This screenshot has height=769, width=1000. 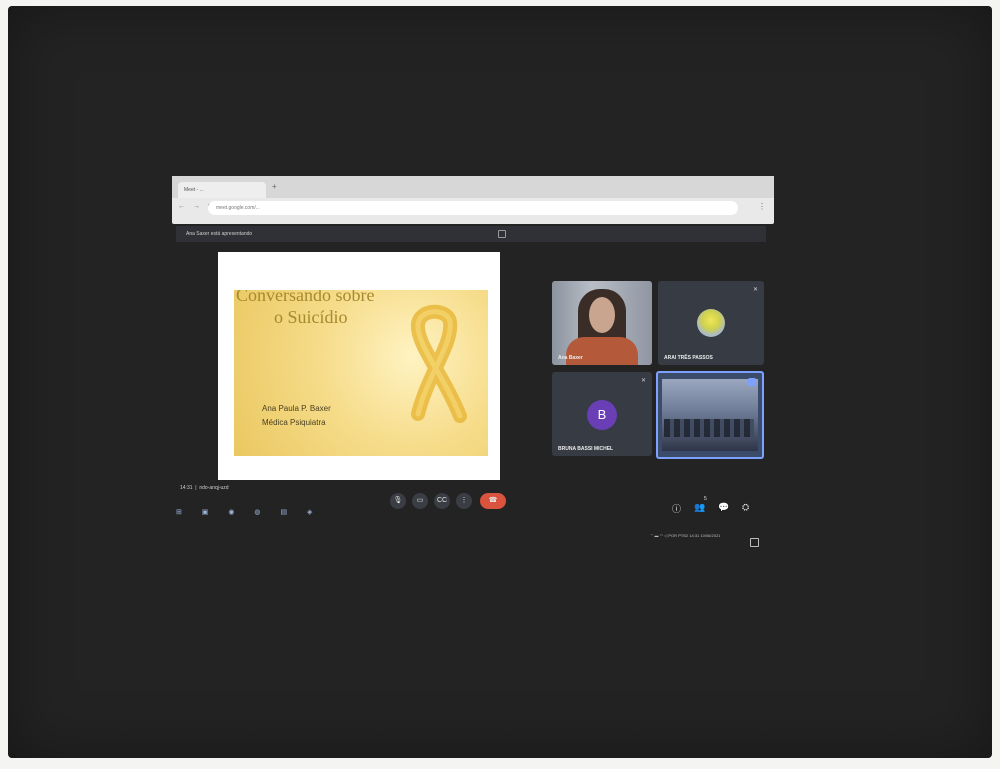 I want to click on presentation-banner: Ana Saxer está apresentando, so click(x=471, y=234).